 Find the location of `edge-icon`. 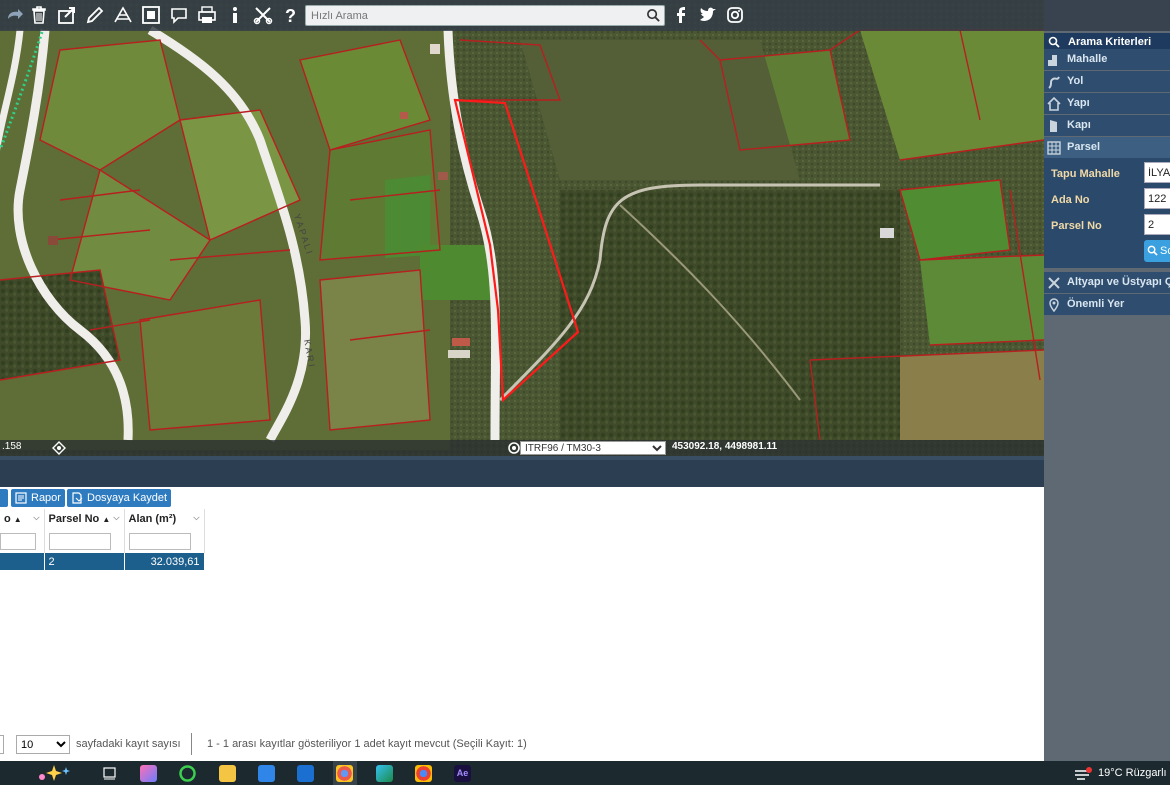

edge-icon is located at coordinates (384, 773).